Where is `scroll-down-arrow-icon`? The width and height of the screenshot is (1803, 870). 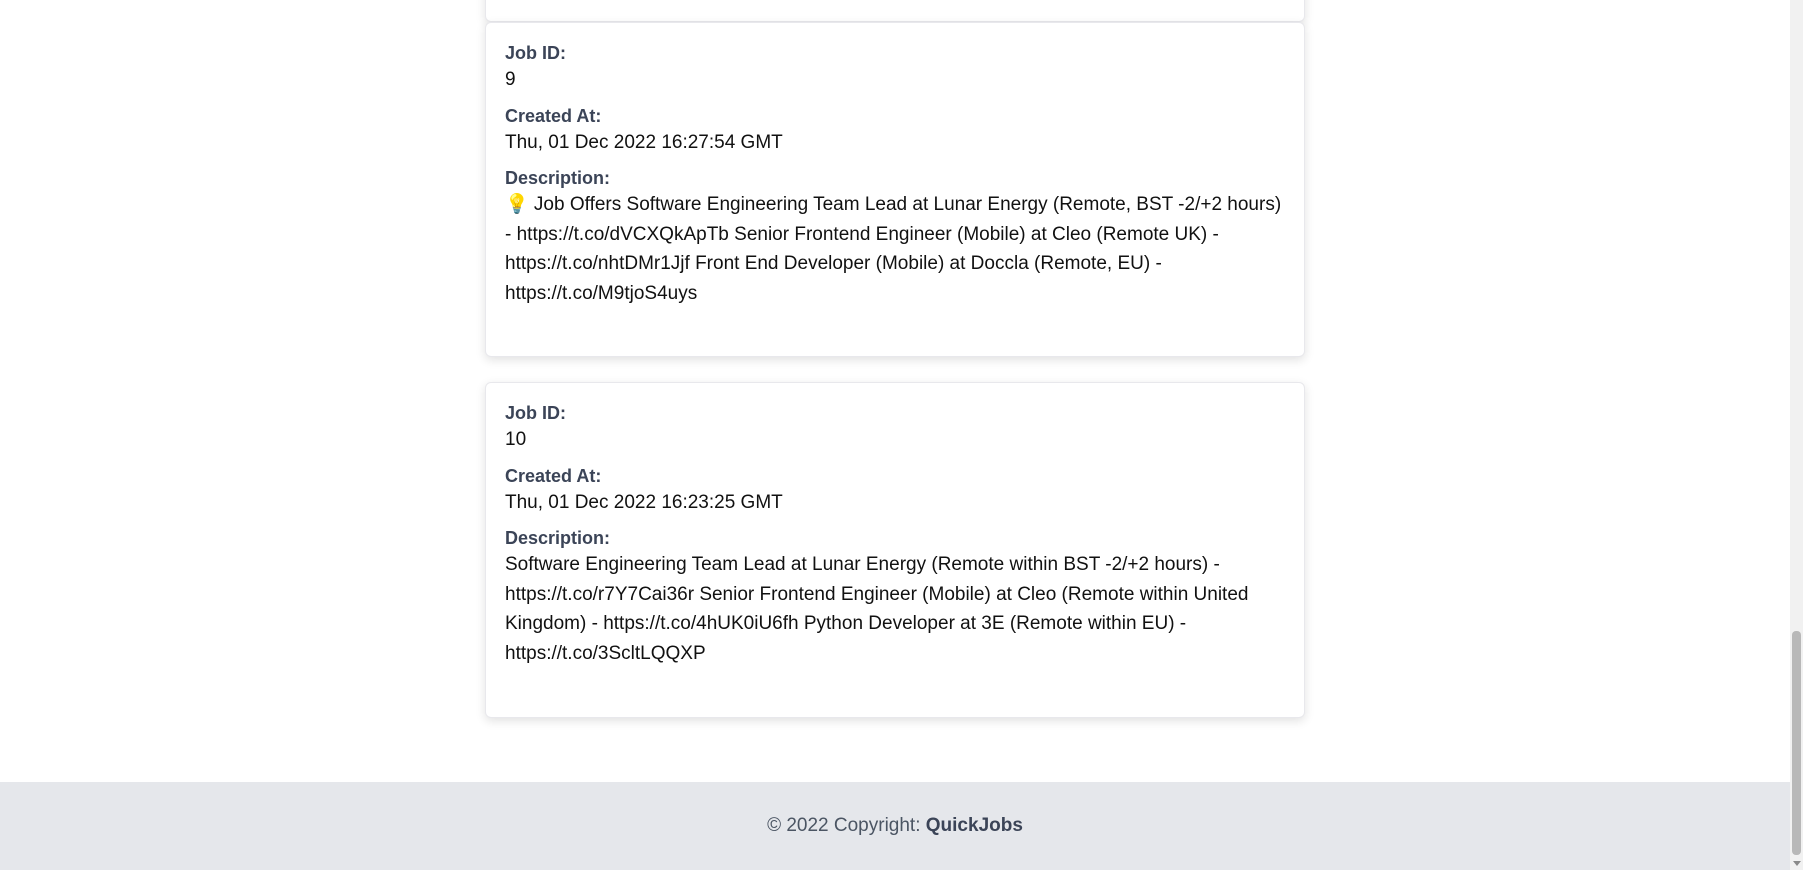 scroll-down-arrow-icon is located at coordinates (1797, 863).